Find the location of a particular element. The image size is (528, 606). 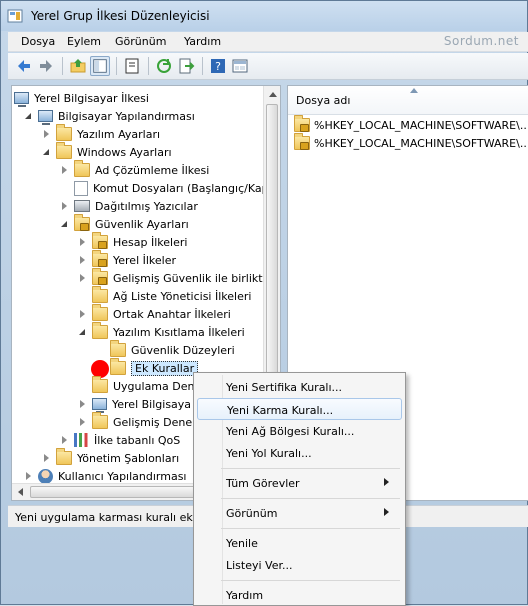

all-tasks-item: Tüm Görevler is located at coordinates (299, 483).